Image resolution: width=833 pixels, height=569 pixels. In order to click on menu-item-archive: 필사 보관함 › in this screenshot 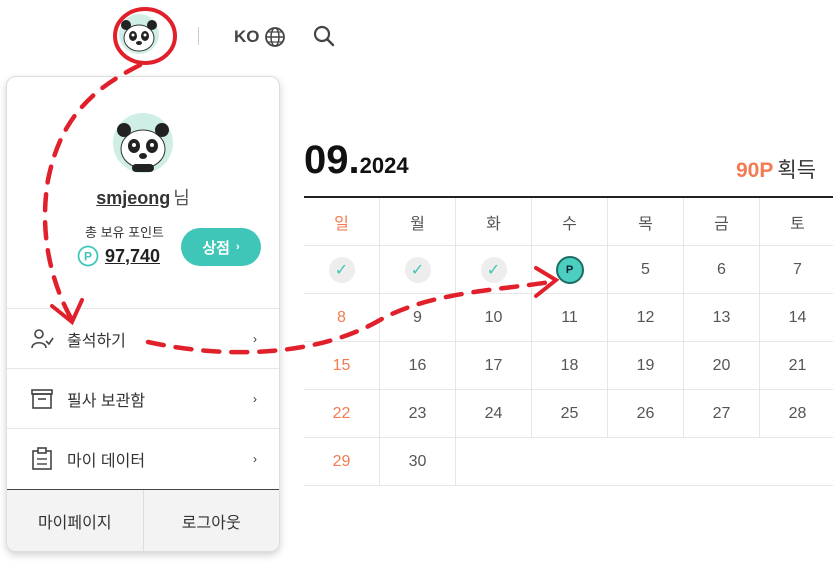, I will do `click(143, 398)`.